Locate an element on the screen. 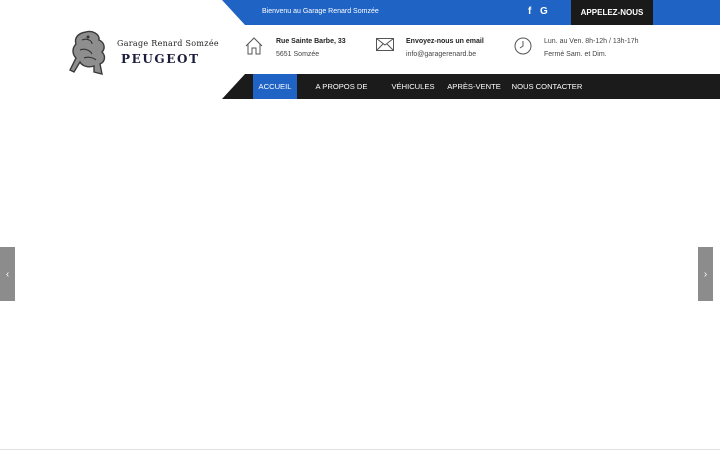 The width and height of the screenshot is (720, 450). logo-brand-text: Garage Renard Somzée is located at coordinates (168, 43).